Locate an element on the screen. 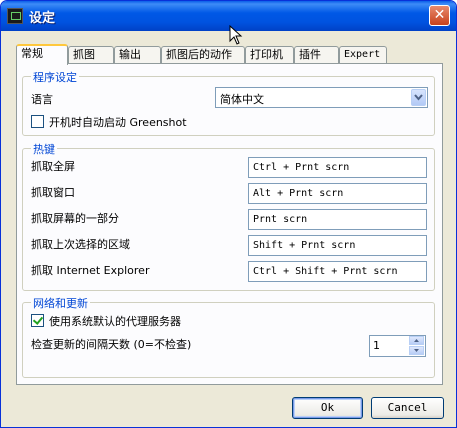  hotkey-input-window: Alt + Prnt scrn is located at coordinates (337, 193).